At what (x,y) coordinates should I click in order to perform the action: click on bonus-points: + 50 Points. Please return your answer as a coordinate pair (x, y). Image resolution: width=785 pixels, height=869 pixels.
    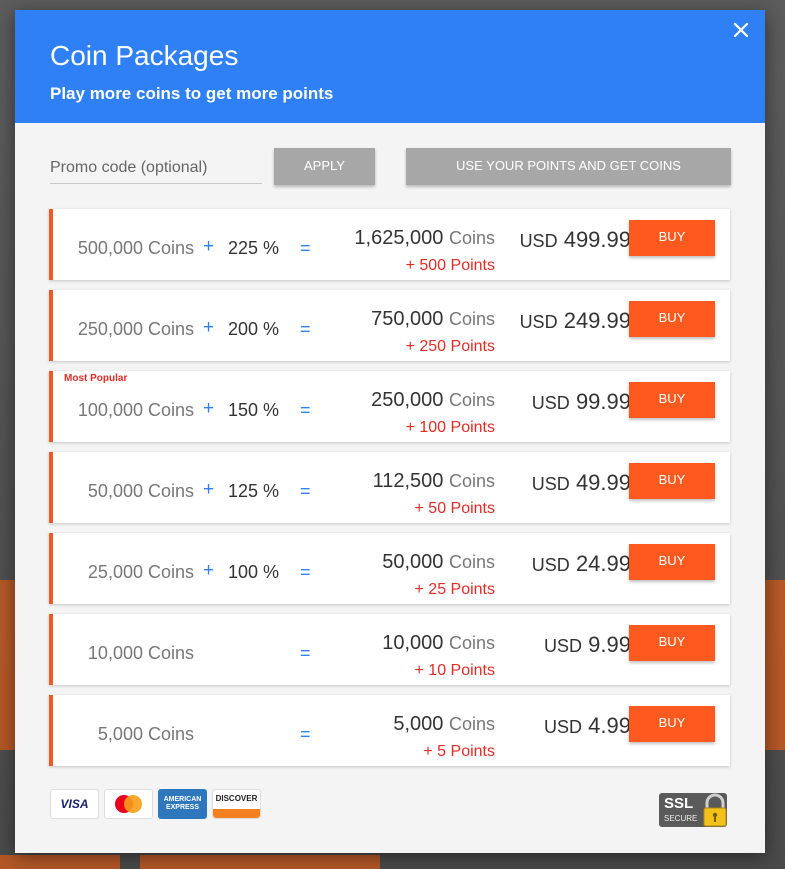
    Looking at the image, I should click on (455, 508).